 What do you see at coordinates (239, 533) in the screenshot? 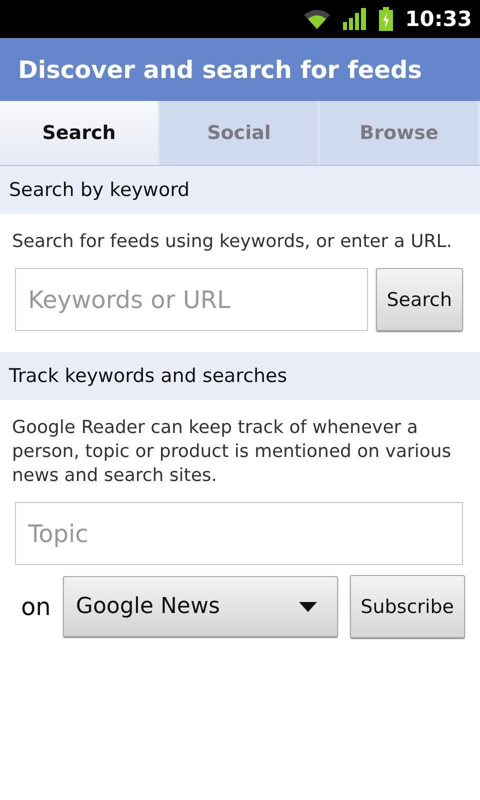
I see `topic-input-field: Topic` at bounding box center [239, 533].